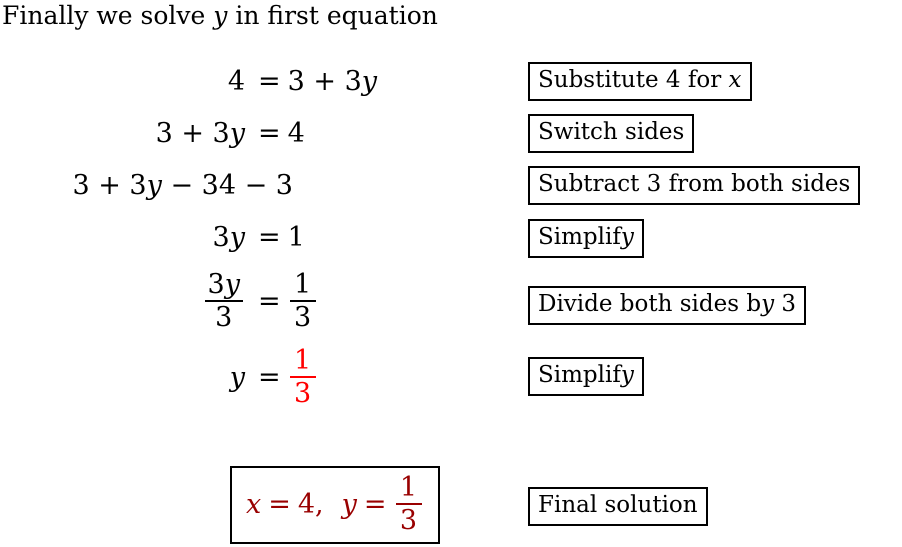 This screenshot has height=547, width=902. Describe the element at coordinates (303, 185) in the screenshot. I see `equation-rhs` at that location.